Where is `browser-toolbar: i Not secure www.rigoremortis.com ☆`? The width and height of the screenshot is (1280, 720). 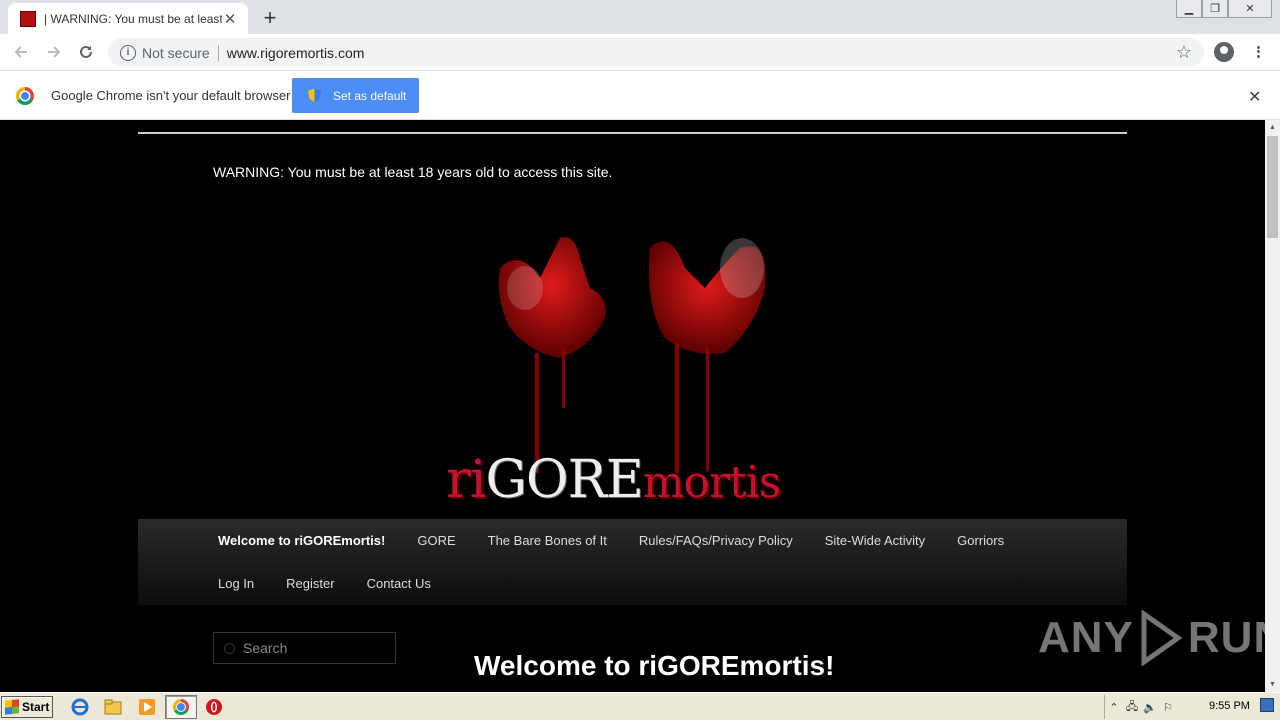 browser-toolbar: i Not secure www.rigoremortis.com ☆ is located at coordinates (640, 52).